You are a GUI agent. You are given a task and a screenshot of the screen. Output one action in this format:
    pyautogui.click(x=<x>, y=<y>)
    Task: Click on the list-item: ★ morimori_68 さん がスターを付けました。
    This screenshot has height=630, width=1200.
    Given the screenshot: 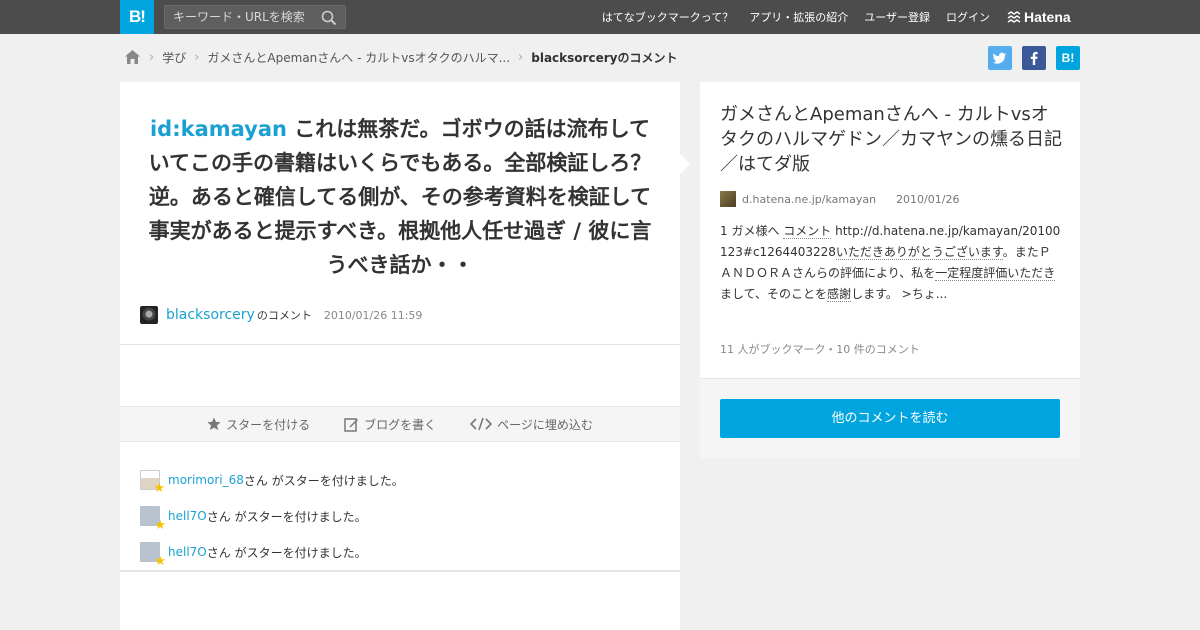 What is the action you would take?
    pyautogui.click(x=400, y=480)
    